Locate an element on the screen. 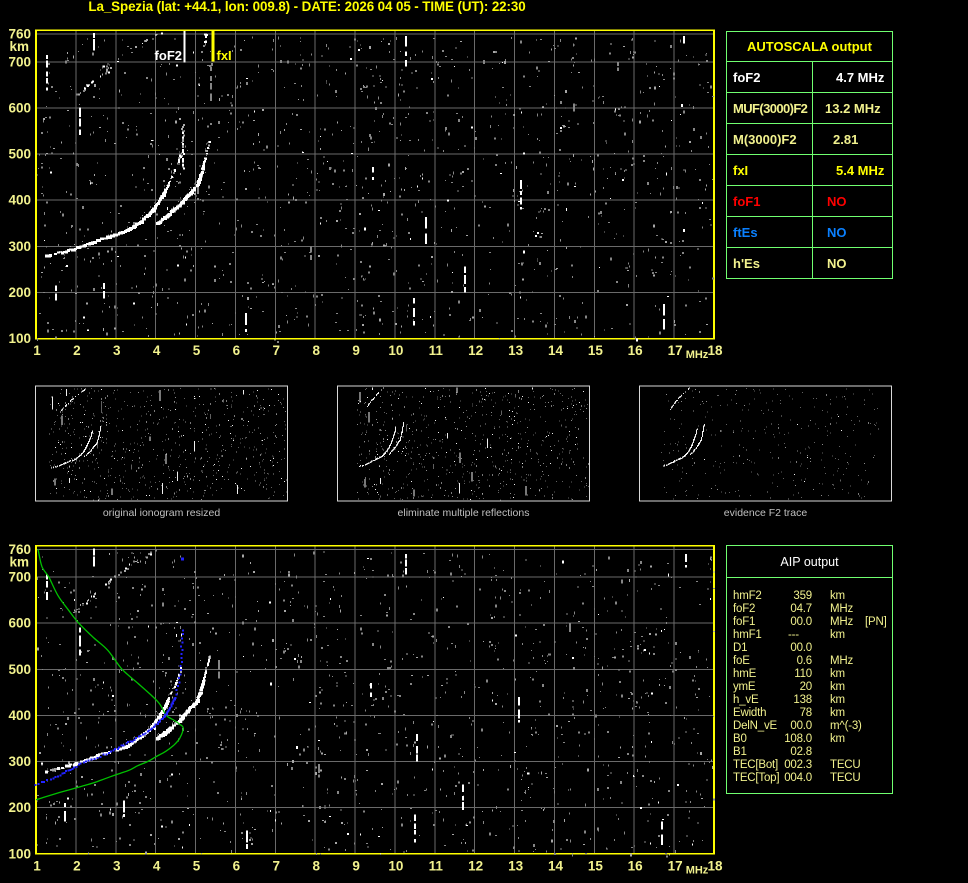  svg-text: foF2 is located at coordinates (168, 55).